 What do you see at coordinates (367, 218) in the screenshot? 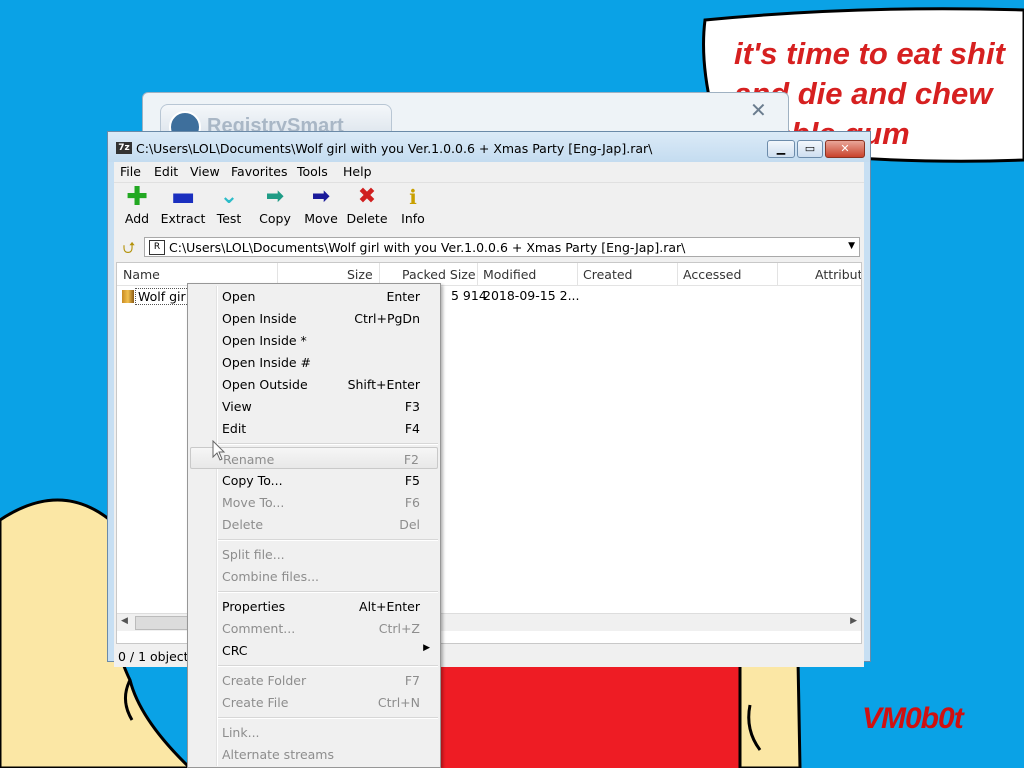
I see `delete-label: Delete` at bounding box center [367, 218].